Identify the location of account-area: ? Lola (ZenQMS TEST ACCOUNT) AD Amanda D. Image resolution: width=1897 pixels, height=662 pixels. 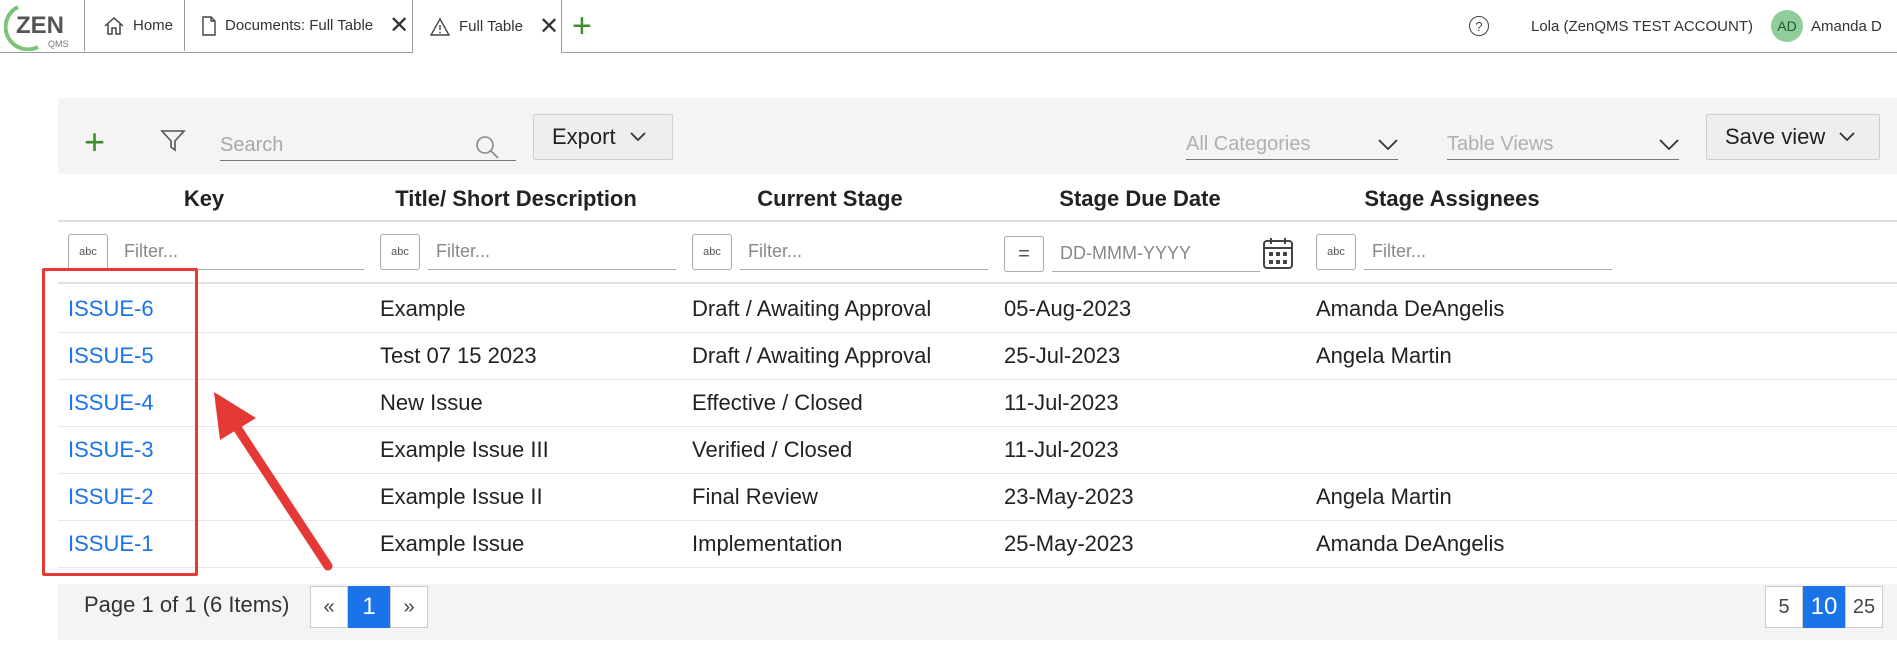
(1683, 26).